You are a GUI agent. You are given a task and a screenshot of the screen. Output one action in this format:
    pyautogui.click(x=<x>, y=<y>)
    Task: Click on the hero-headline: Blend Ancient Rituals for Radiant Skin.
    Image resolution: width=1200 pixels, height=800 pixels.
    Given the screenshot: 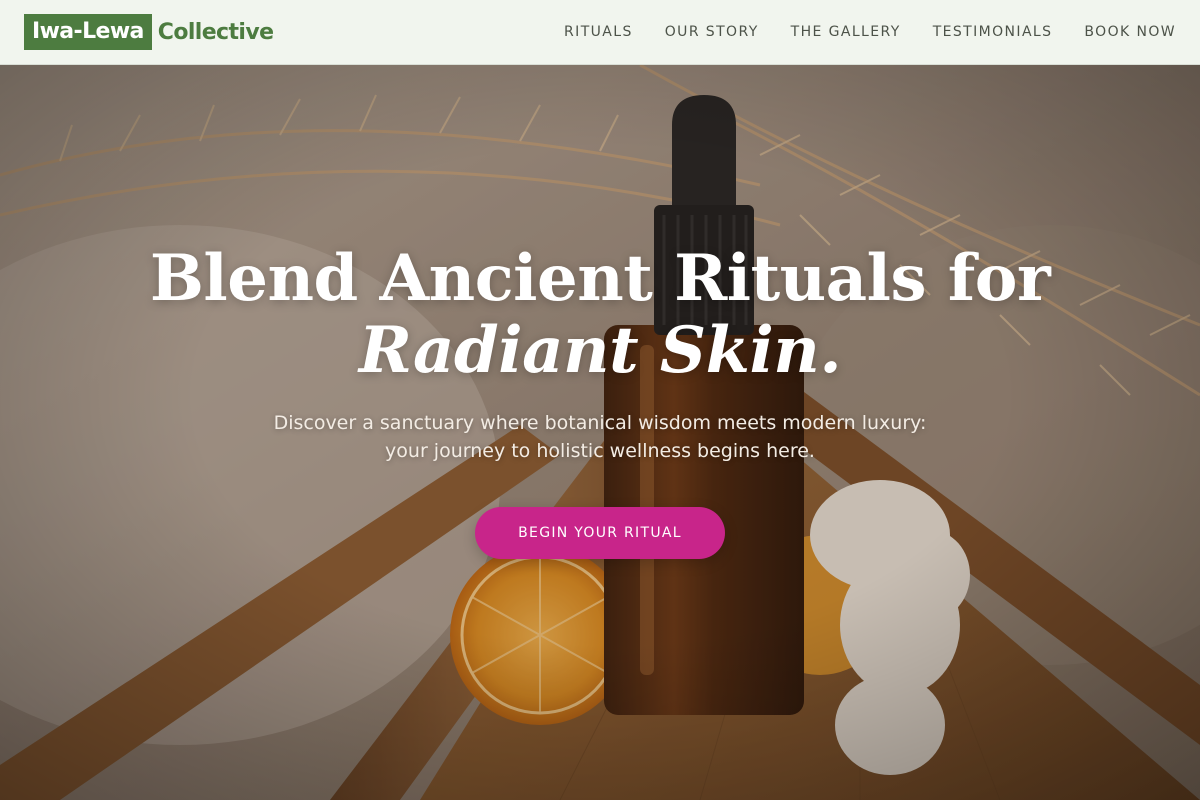 What is the action you would take?
    pyautogui.click(x=600, y=314)
    